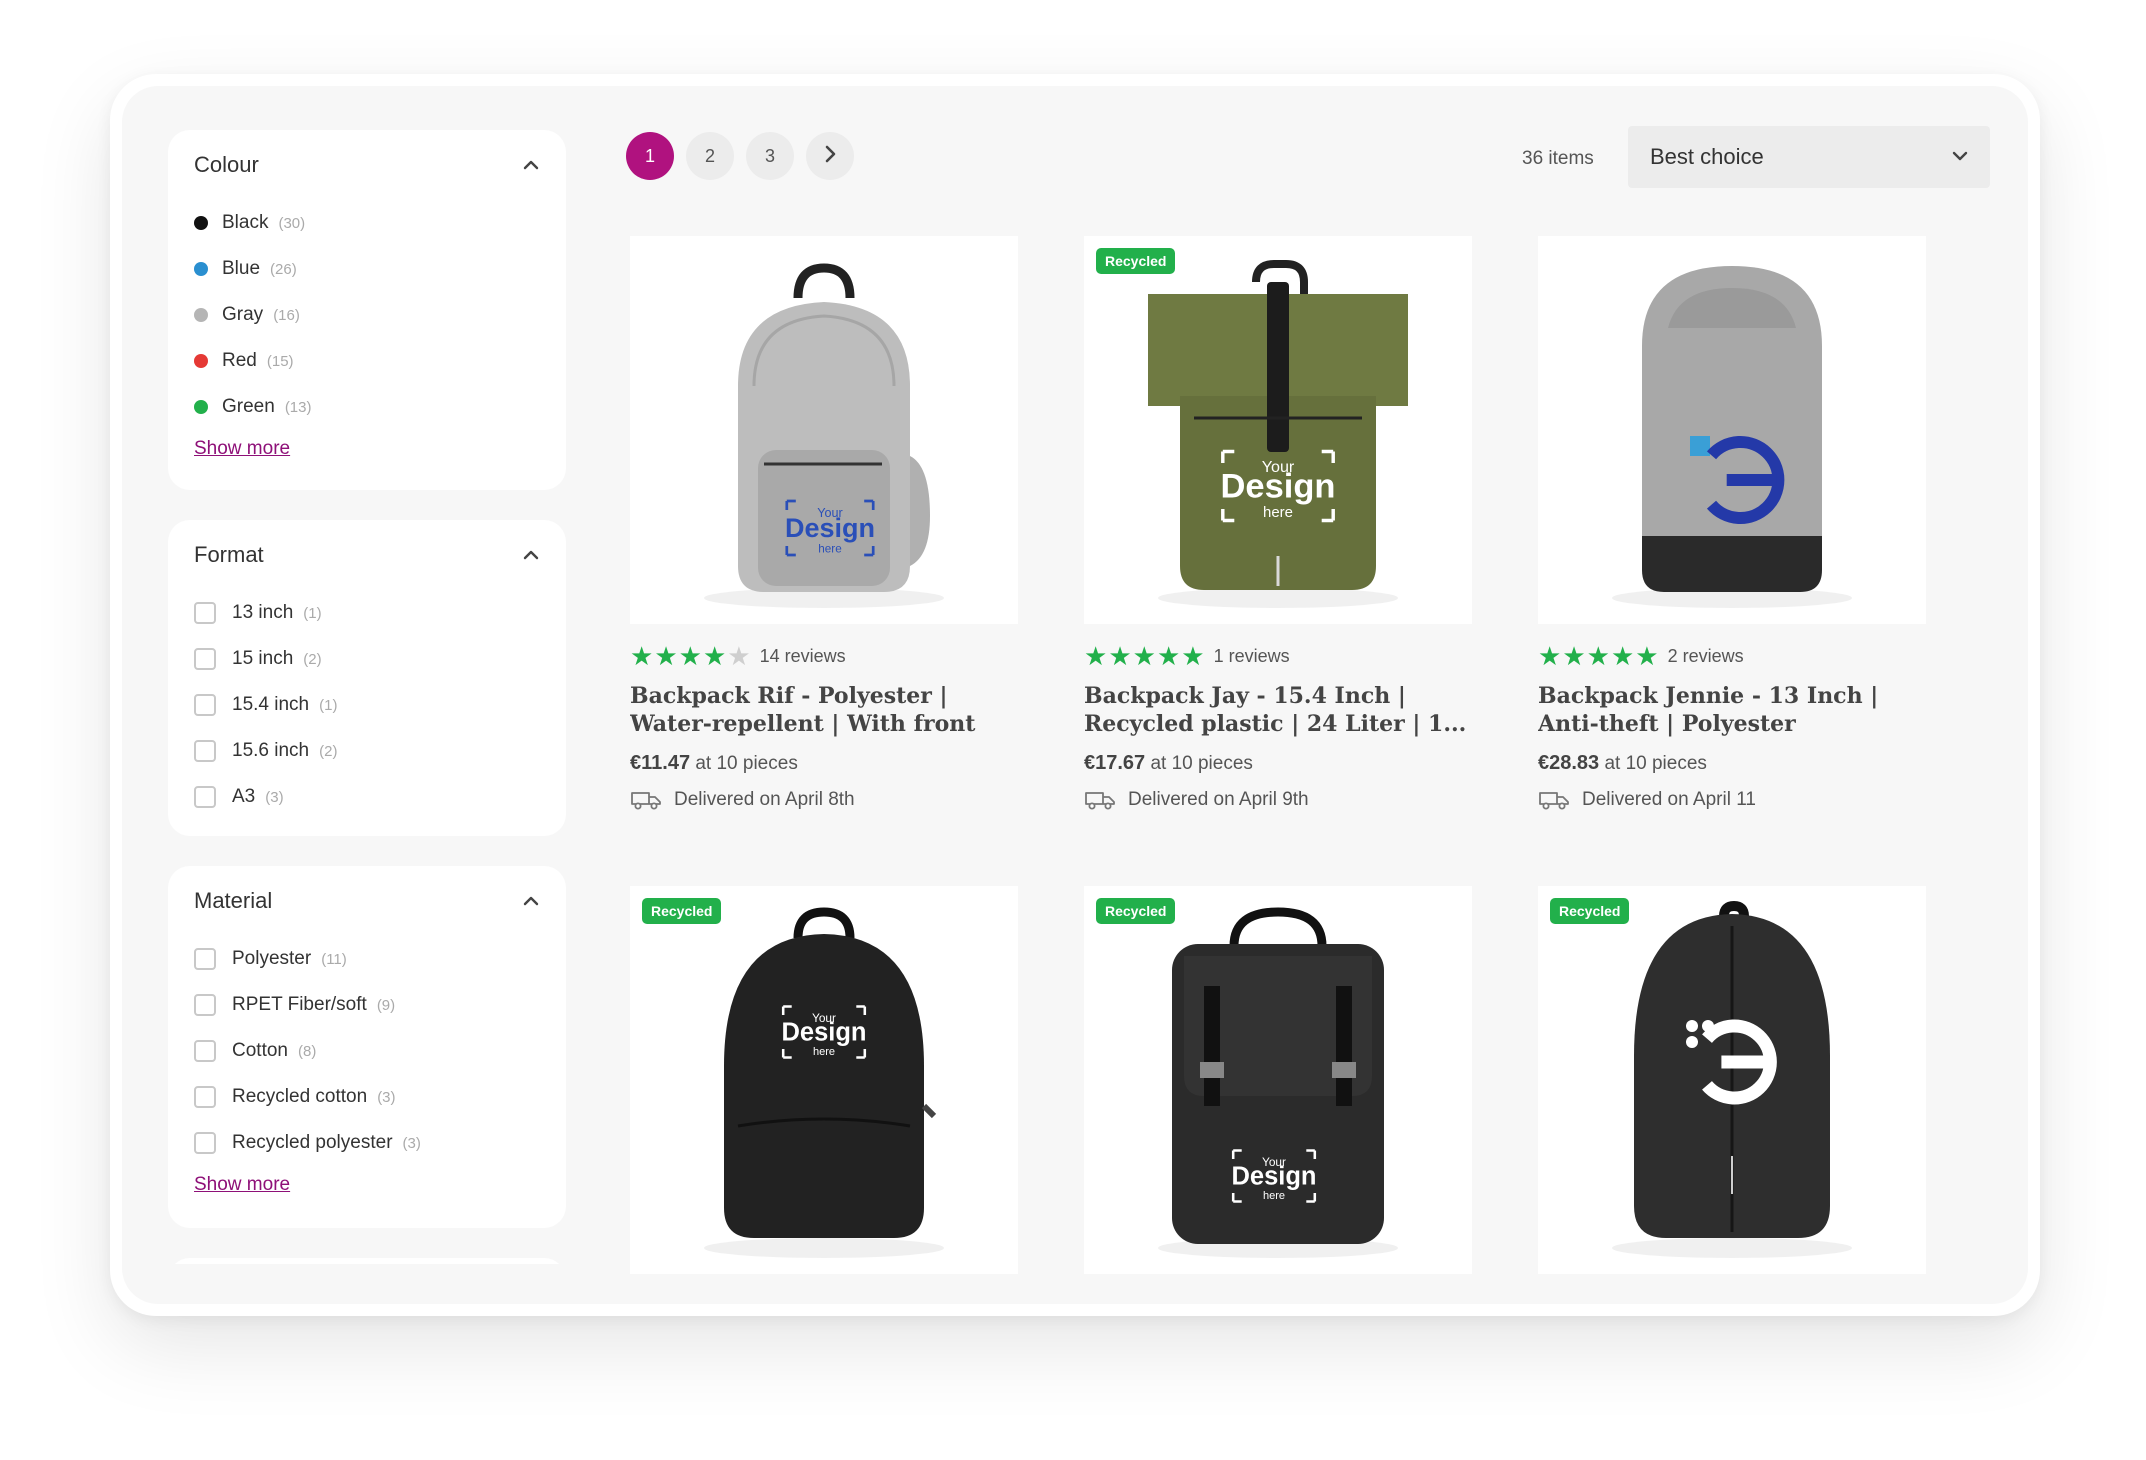 This screenshot has width=2146, height=1460. Describe the element at coordinates (367, 361) in the screenshot. I see `colour-filter-option: Red (15)` at that location.